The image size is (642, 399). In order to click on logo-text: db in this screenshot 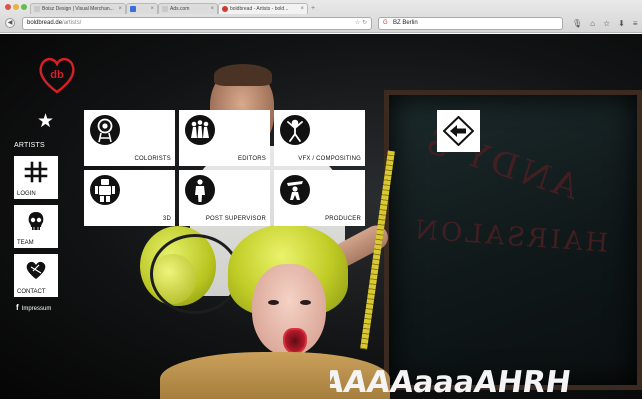, I will do `click(57, 75)`.